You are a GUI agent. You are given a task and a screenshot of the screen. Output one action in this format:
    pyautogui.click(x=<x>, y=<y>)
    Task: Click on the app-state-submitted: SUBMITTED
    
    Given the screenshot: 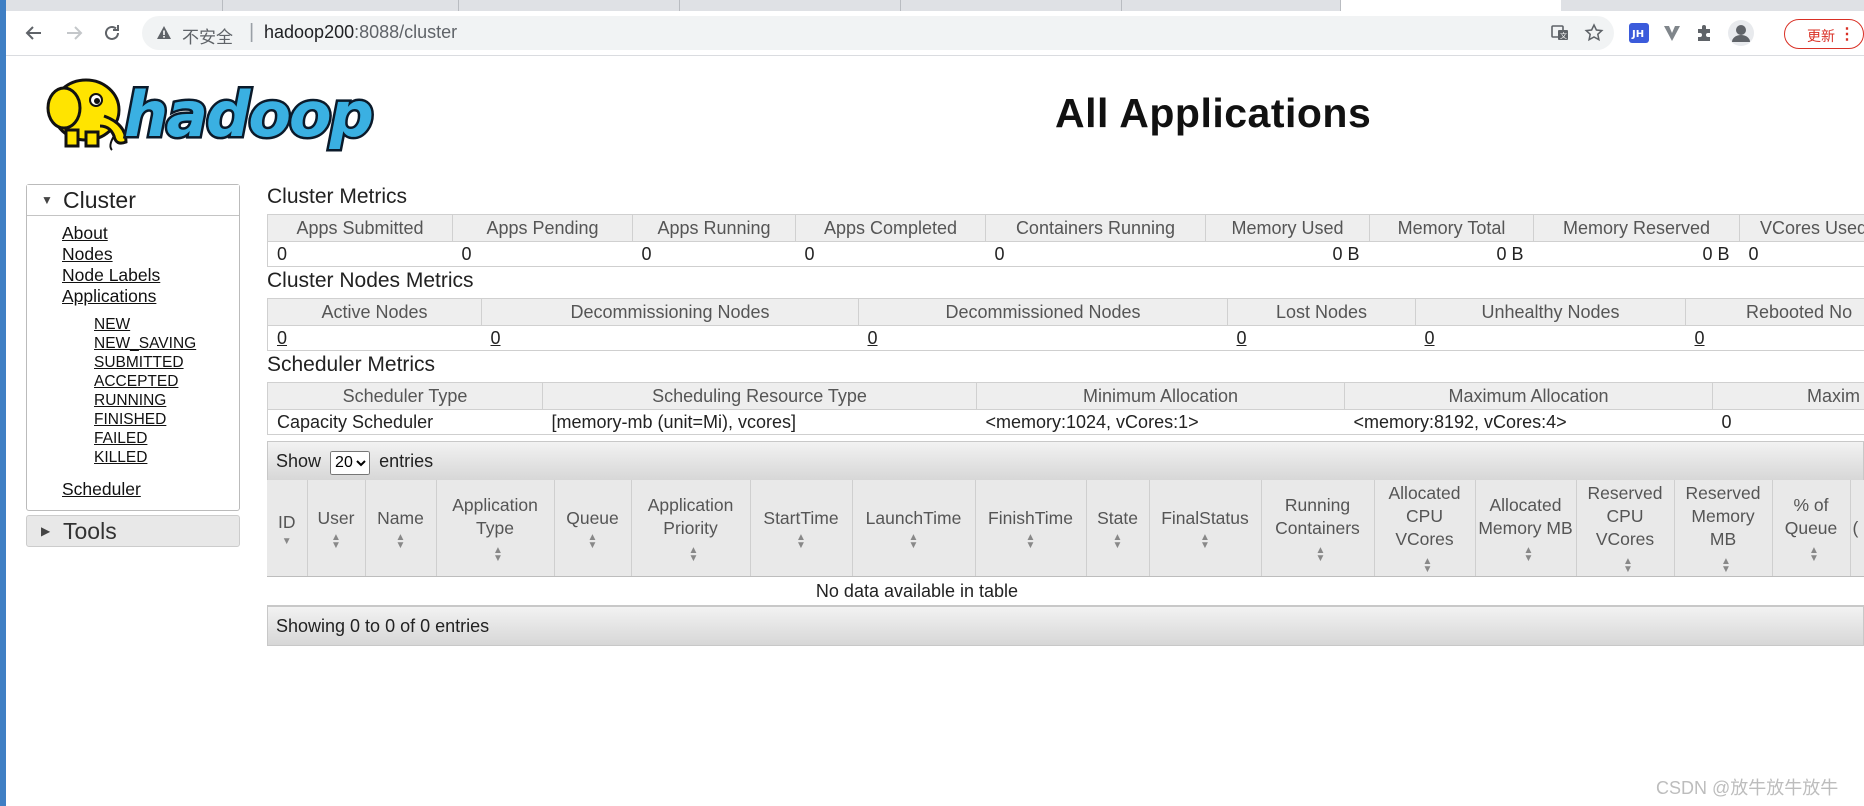 What is the action you would take?
    pyautogui.click(x=166, y=362)
    